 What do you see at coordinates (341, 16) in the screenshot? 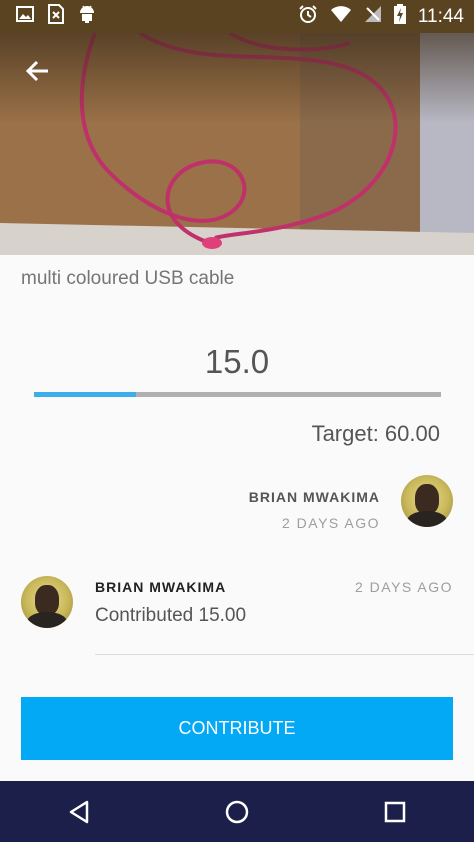
I see `wifi-icon` at bounding box center [341, 16].